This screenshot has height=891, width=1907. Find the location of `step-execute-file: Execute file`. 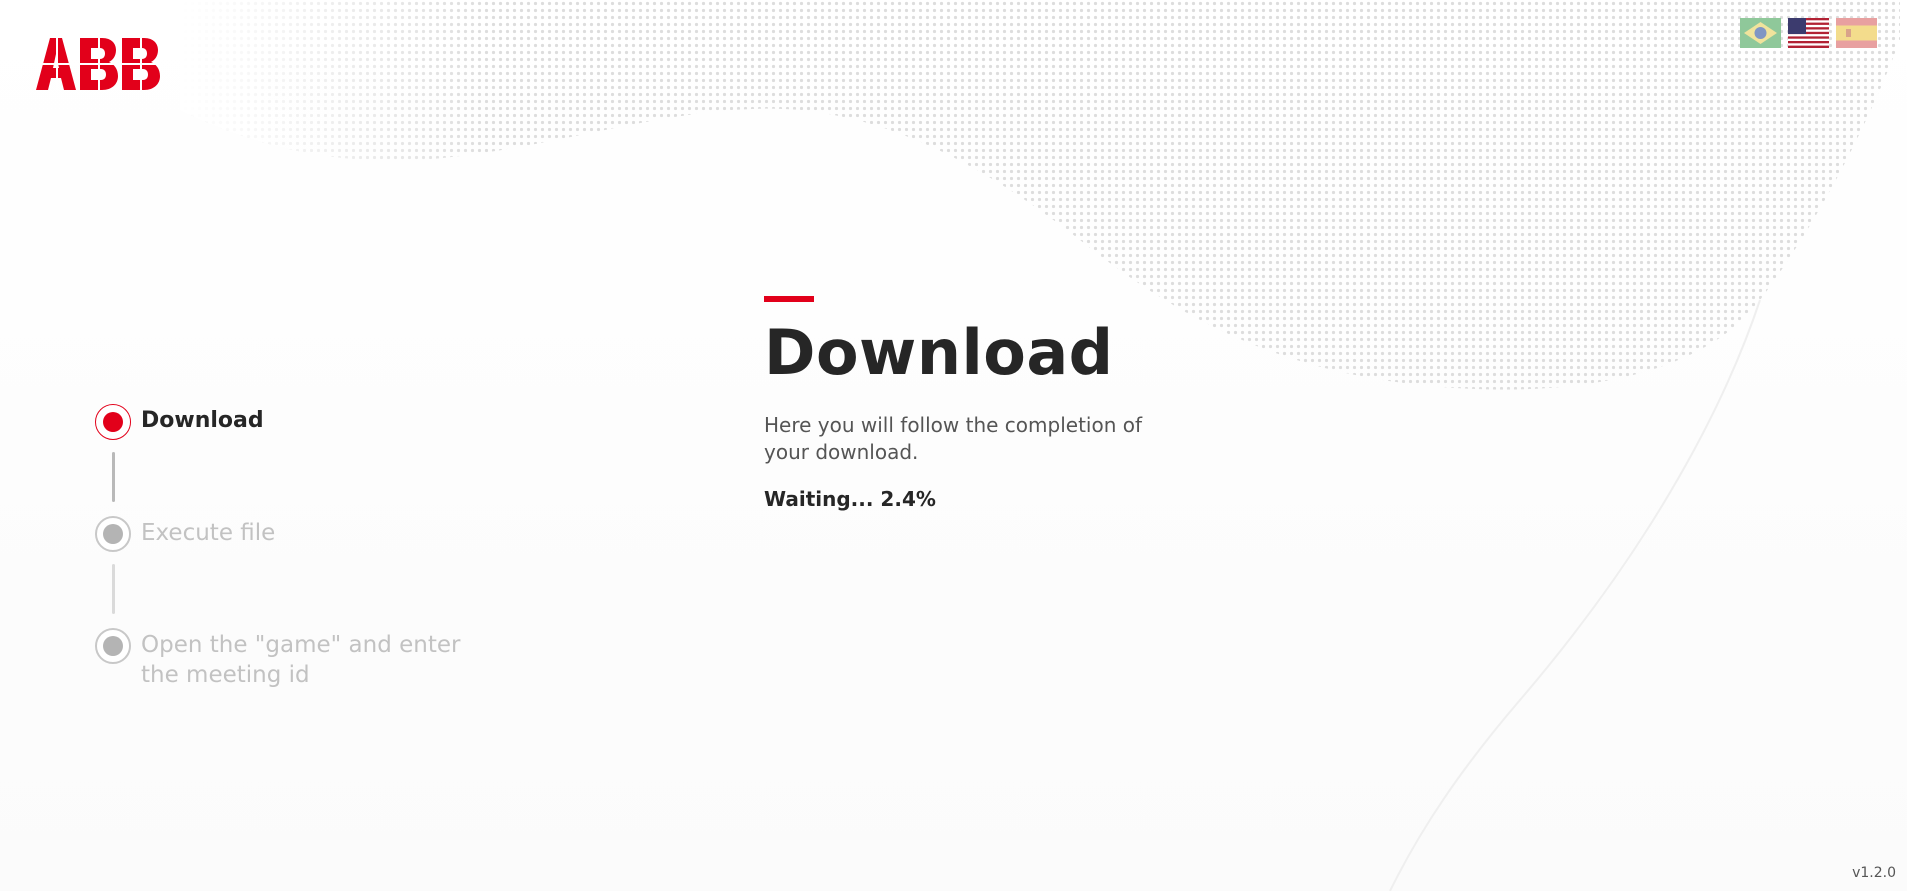

step-execute-file: Execute file is located at coordinates (295, 534).